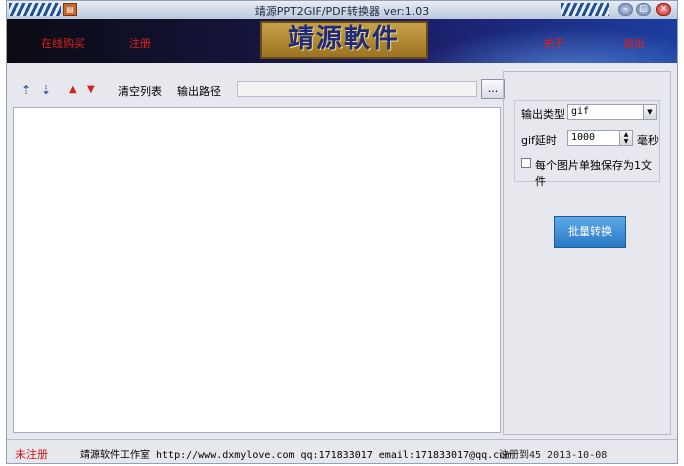 The width and height of the screenshot is (684, 466). Describe the element at coordinates (357, 89) in the screenshot. I see `output-path-input` at that location.